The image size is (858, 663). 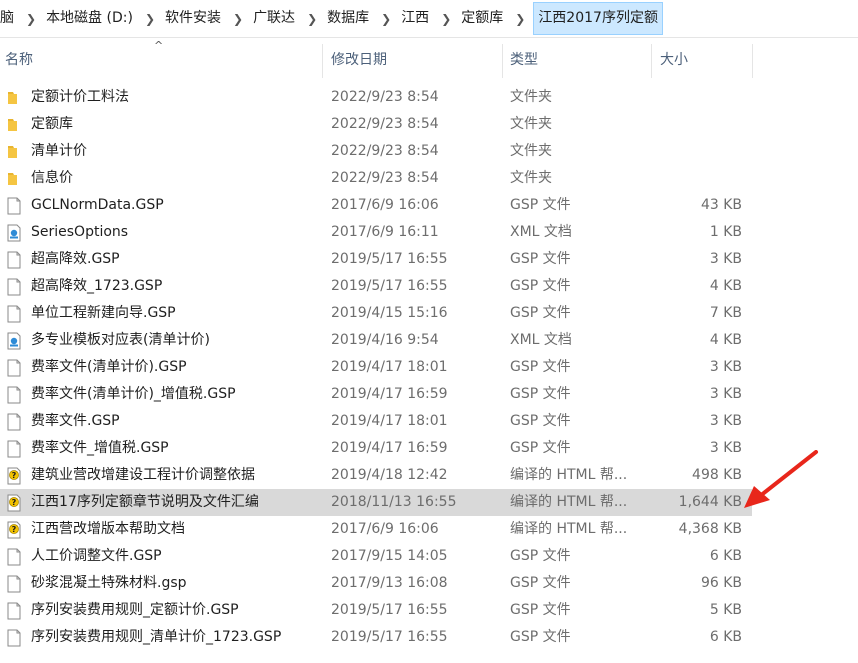 I want to click on file-row: 清单计价 2022/9/23 8:54 文件夹, so click(x=376, y=151).